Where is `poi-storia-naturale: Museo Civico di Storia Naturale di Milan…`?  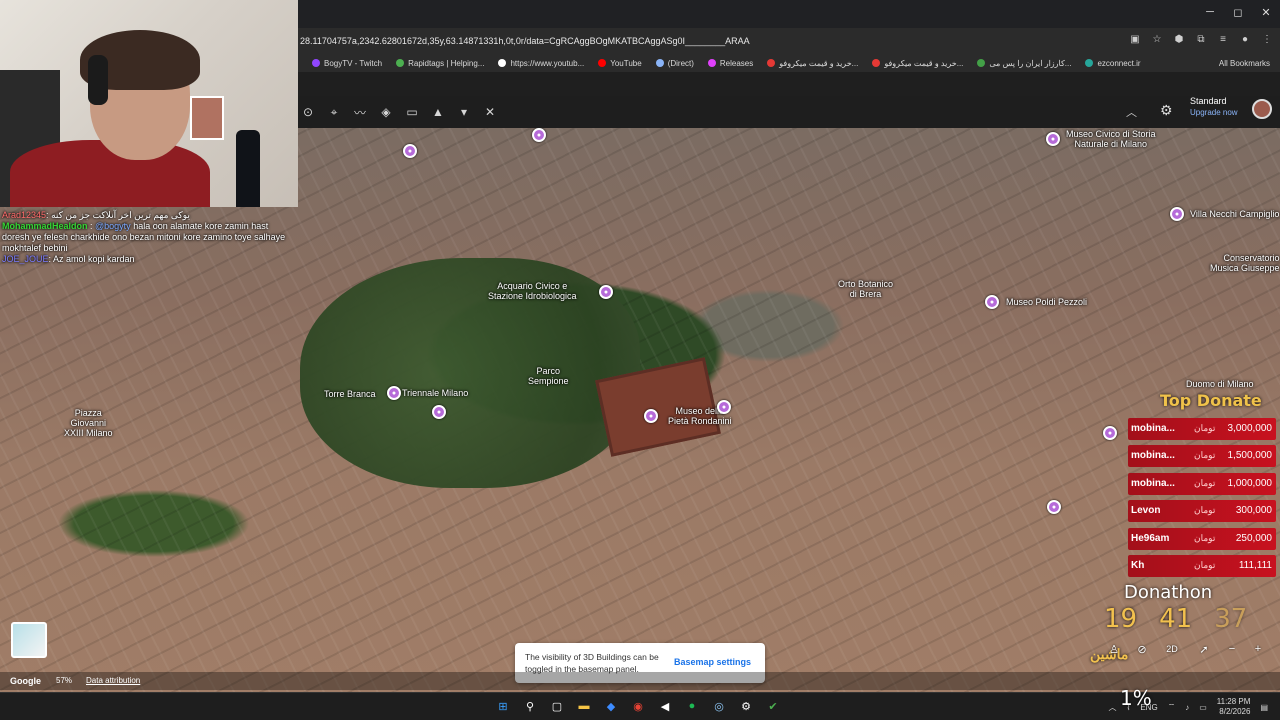
poi-storia-naturale: Museo Civico di Storia Naturale di Milan… is located at coordinates (1111, 139).